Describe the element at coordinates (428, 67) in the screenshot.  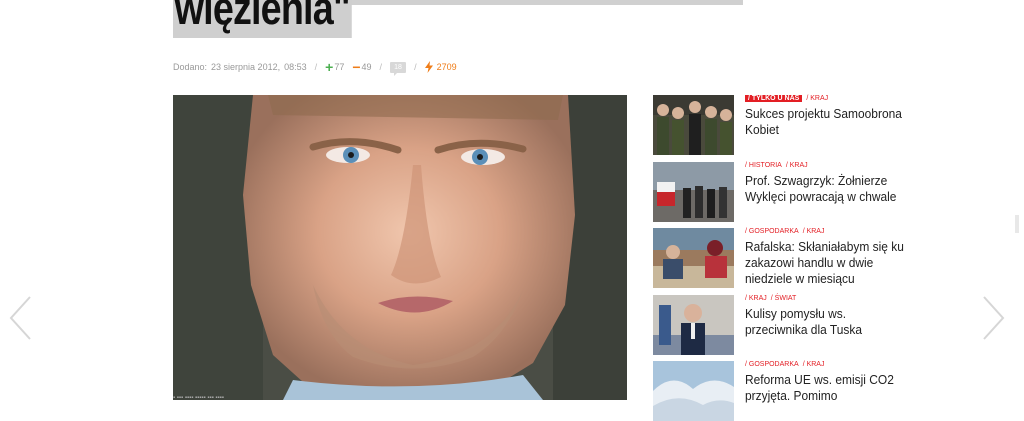
I see `bolt-icon` at that location.